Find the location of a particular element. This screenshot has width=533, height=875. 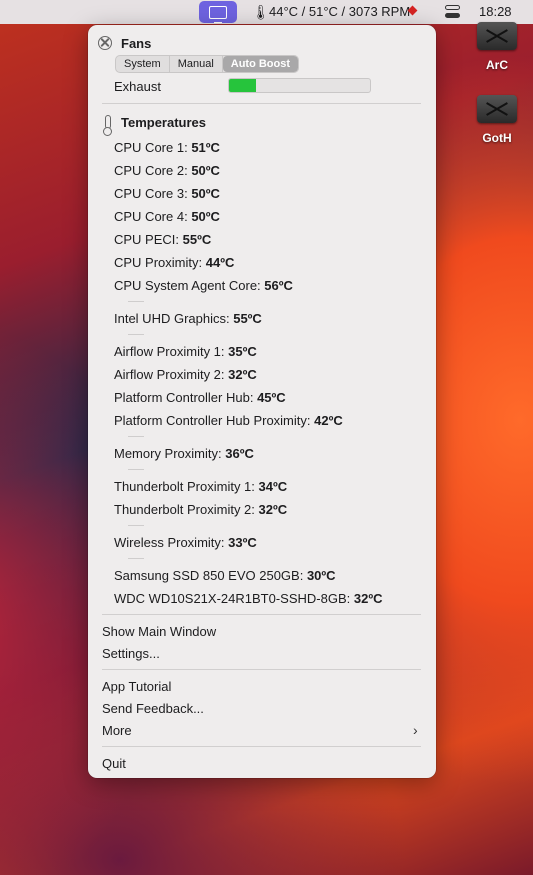

desktop-drive-arc: ArC is located at coordinates (497, 47).